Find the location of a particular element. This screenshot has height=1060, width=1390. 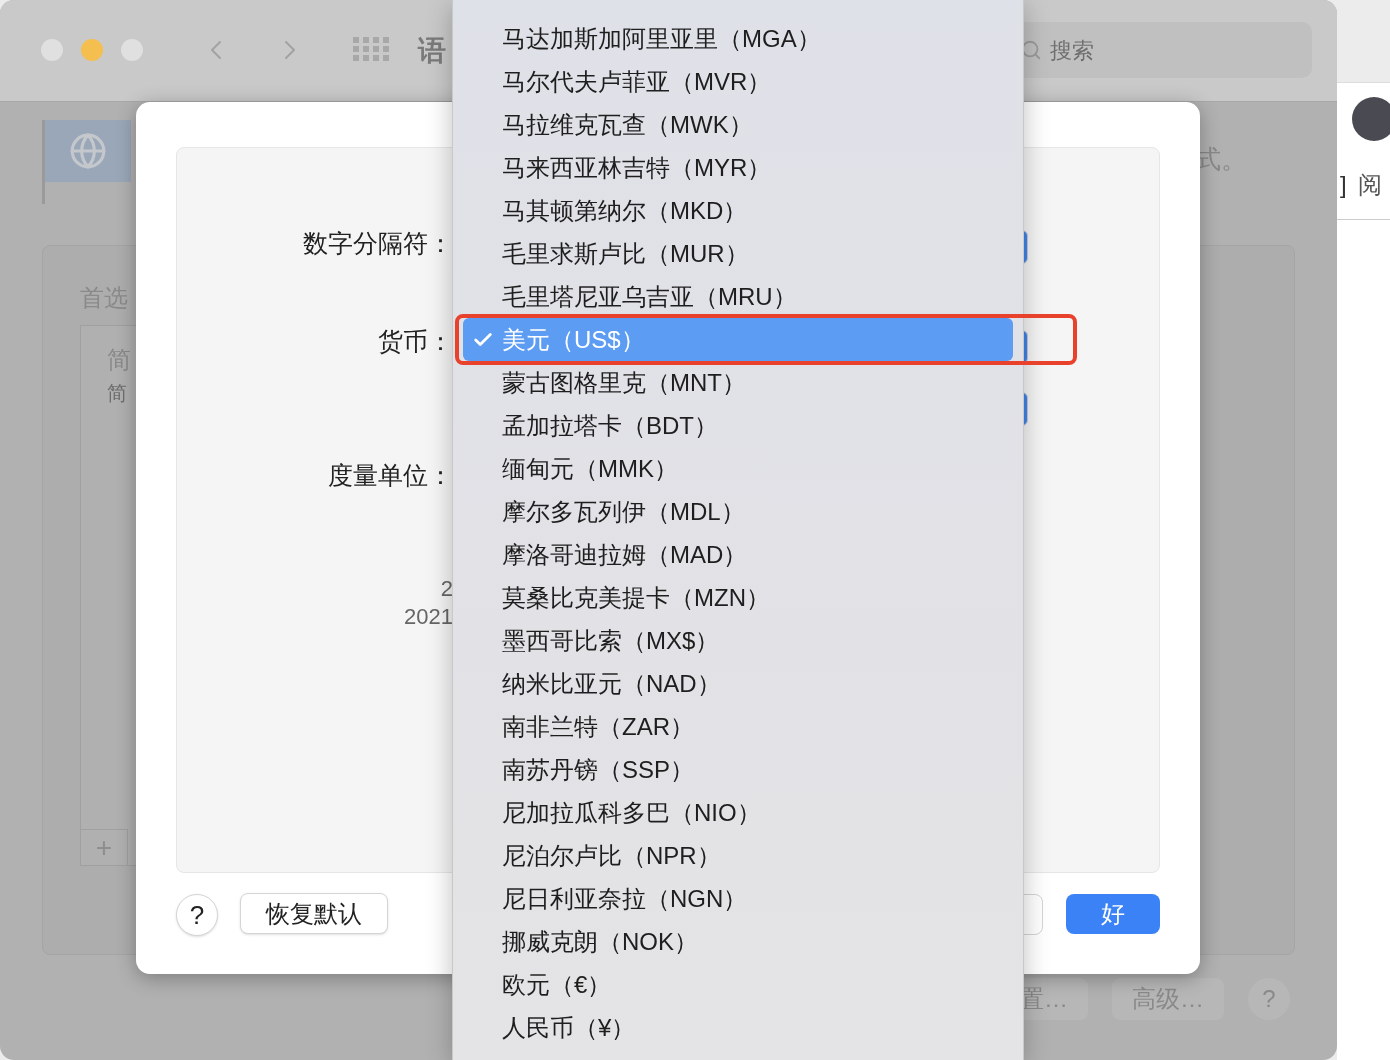

page-text: 阅 is located at coordinates (1370, 185).